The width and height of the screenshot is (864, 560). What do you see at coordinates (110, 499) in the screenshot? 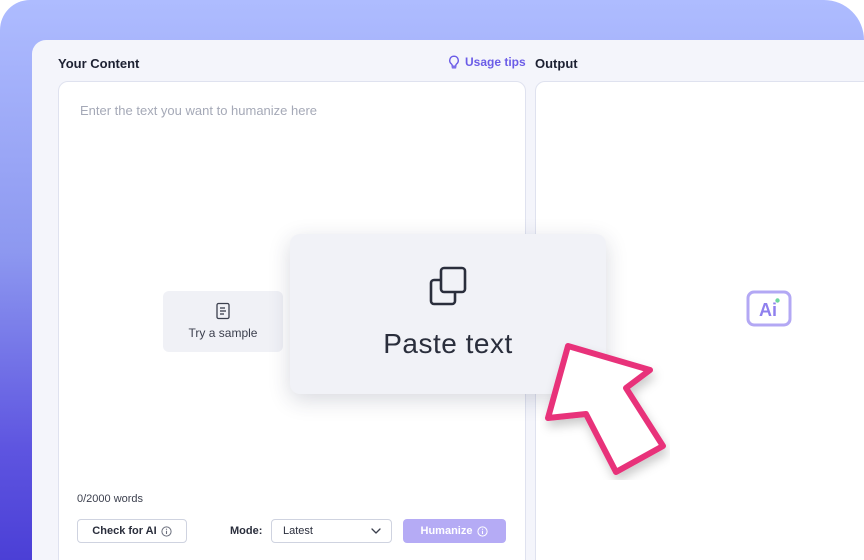
I see `word-counter: 0/2000 words` at bounding box center [110, 499].